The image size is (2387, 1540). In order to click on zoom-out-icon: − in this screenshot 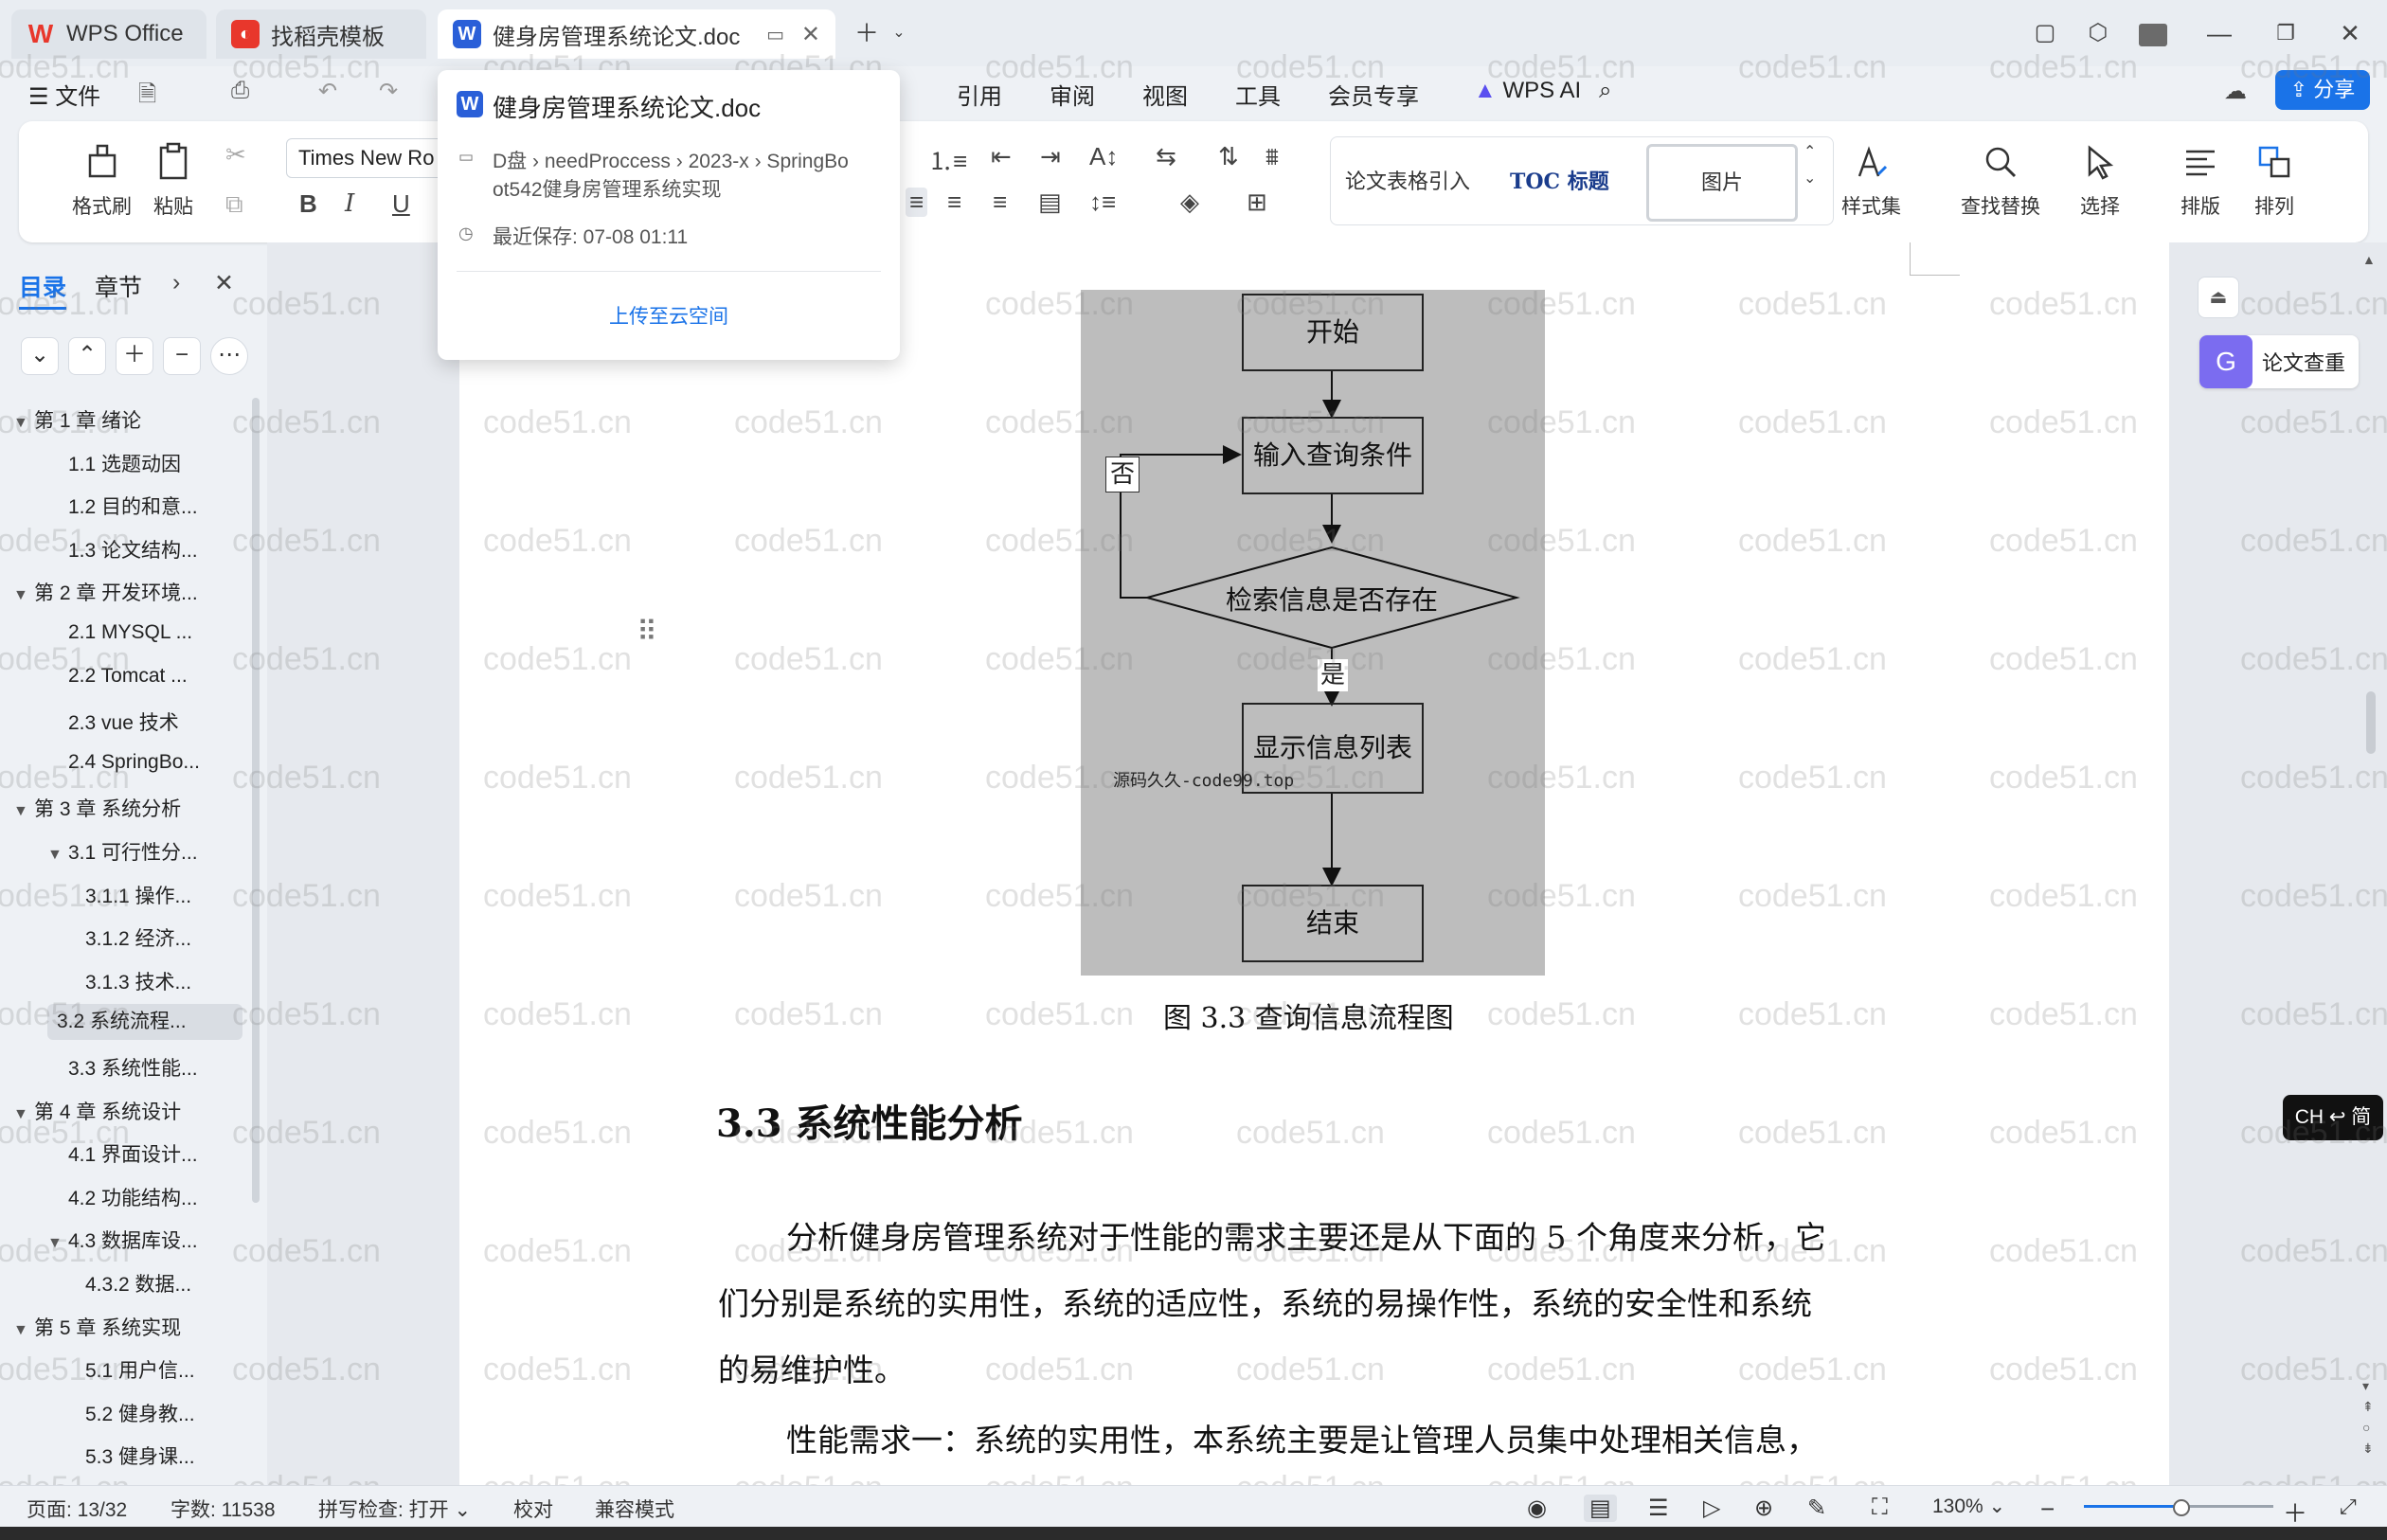, I will do `click(2047, 1509)`.